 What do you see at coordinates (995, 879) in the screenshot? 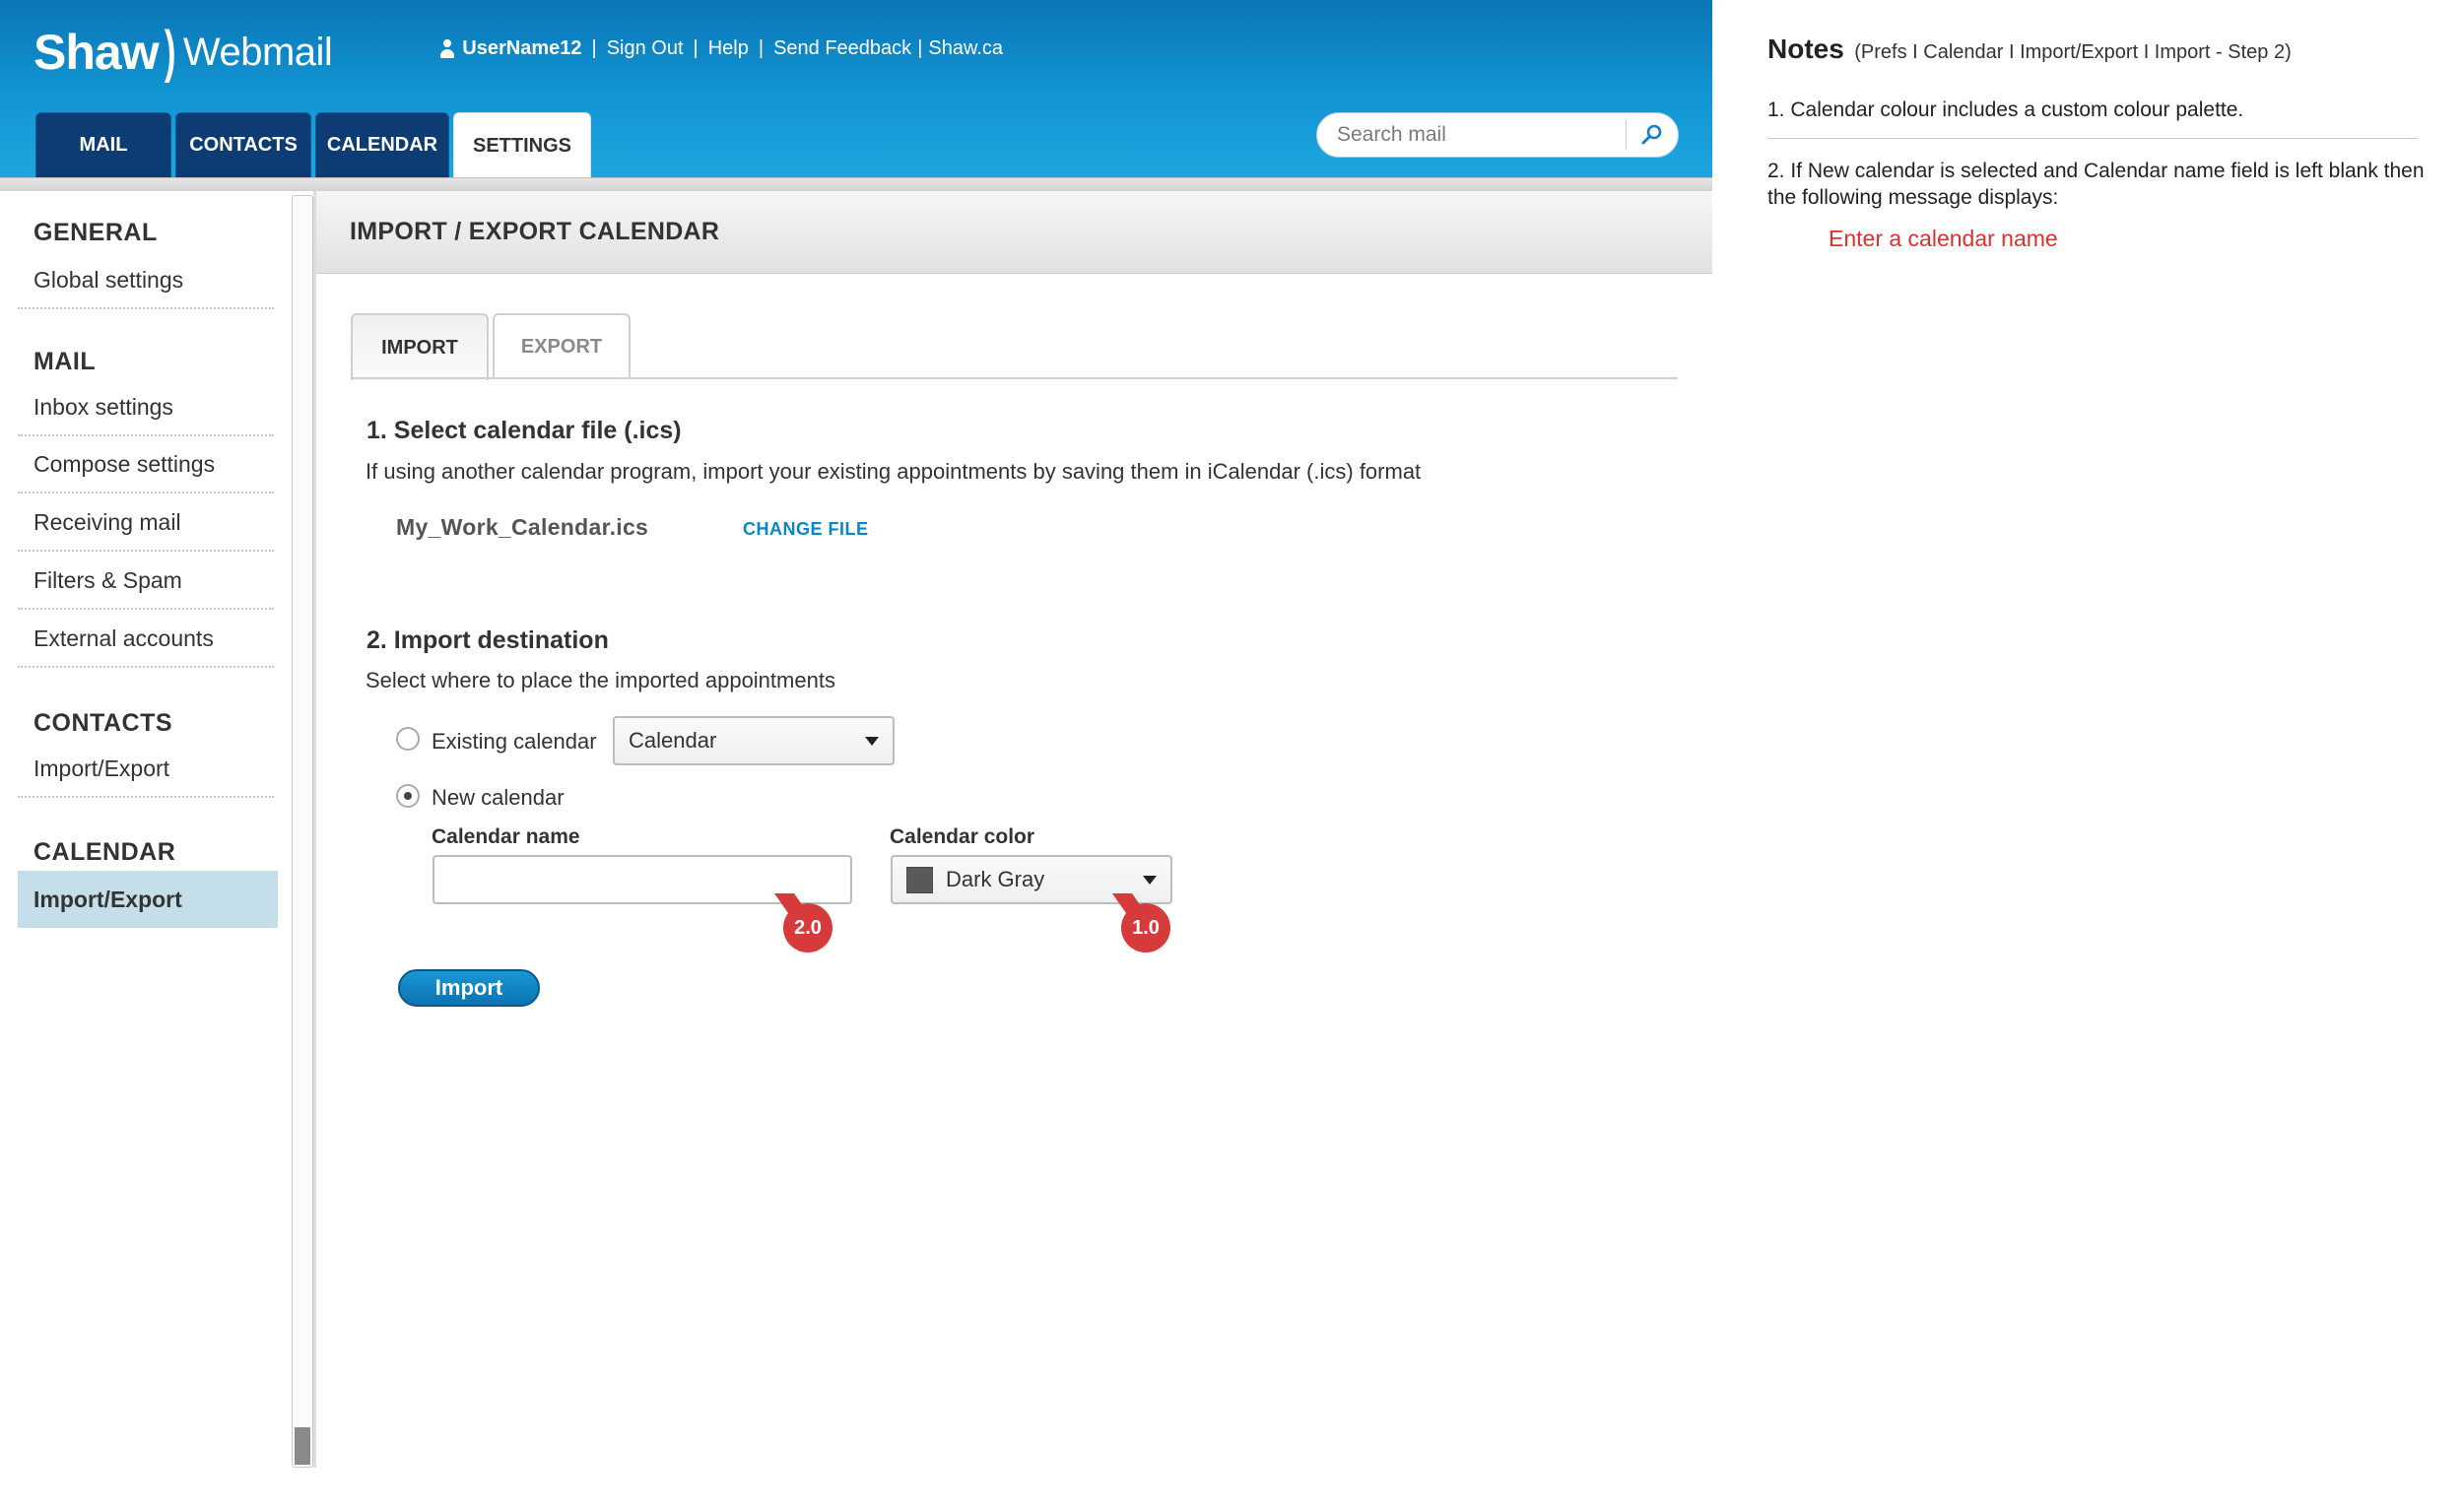
I see `calendar-color-value: Dark Gray` at bounding box center [995, 879].